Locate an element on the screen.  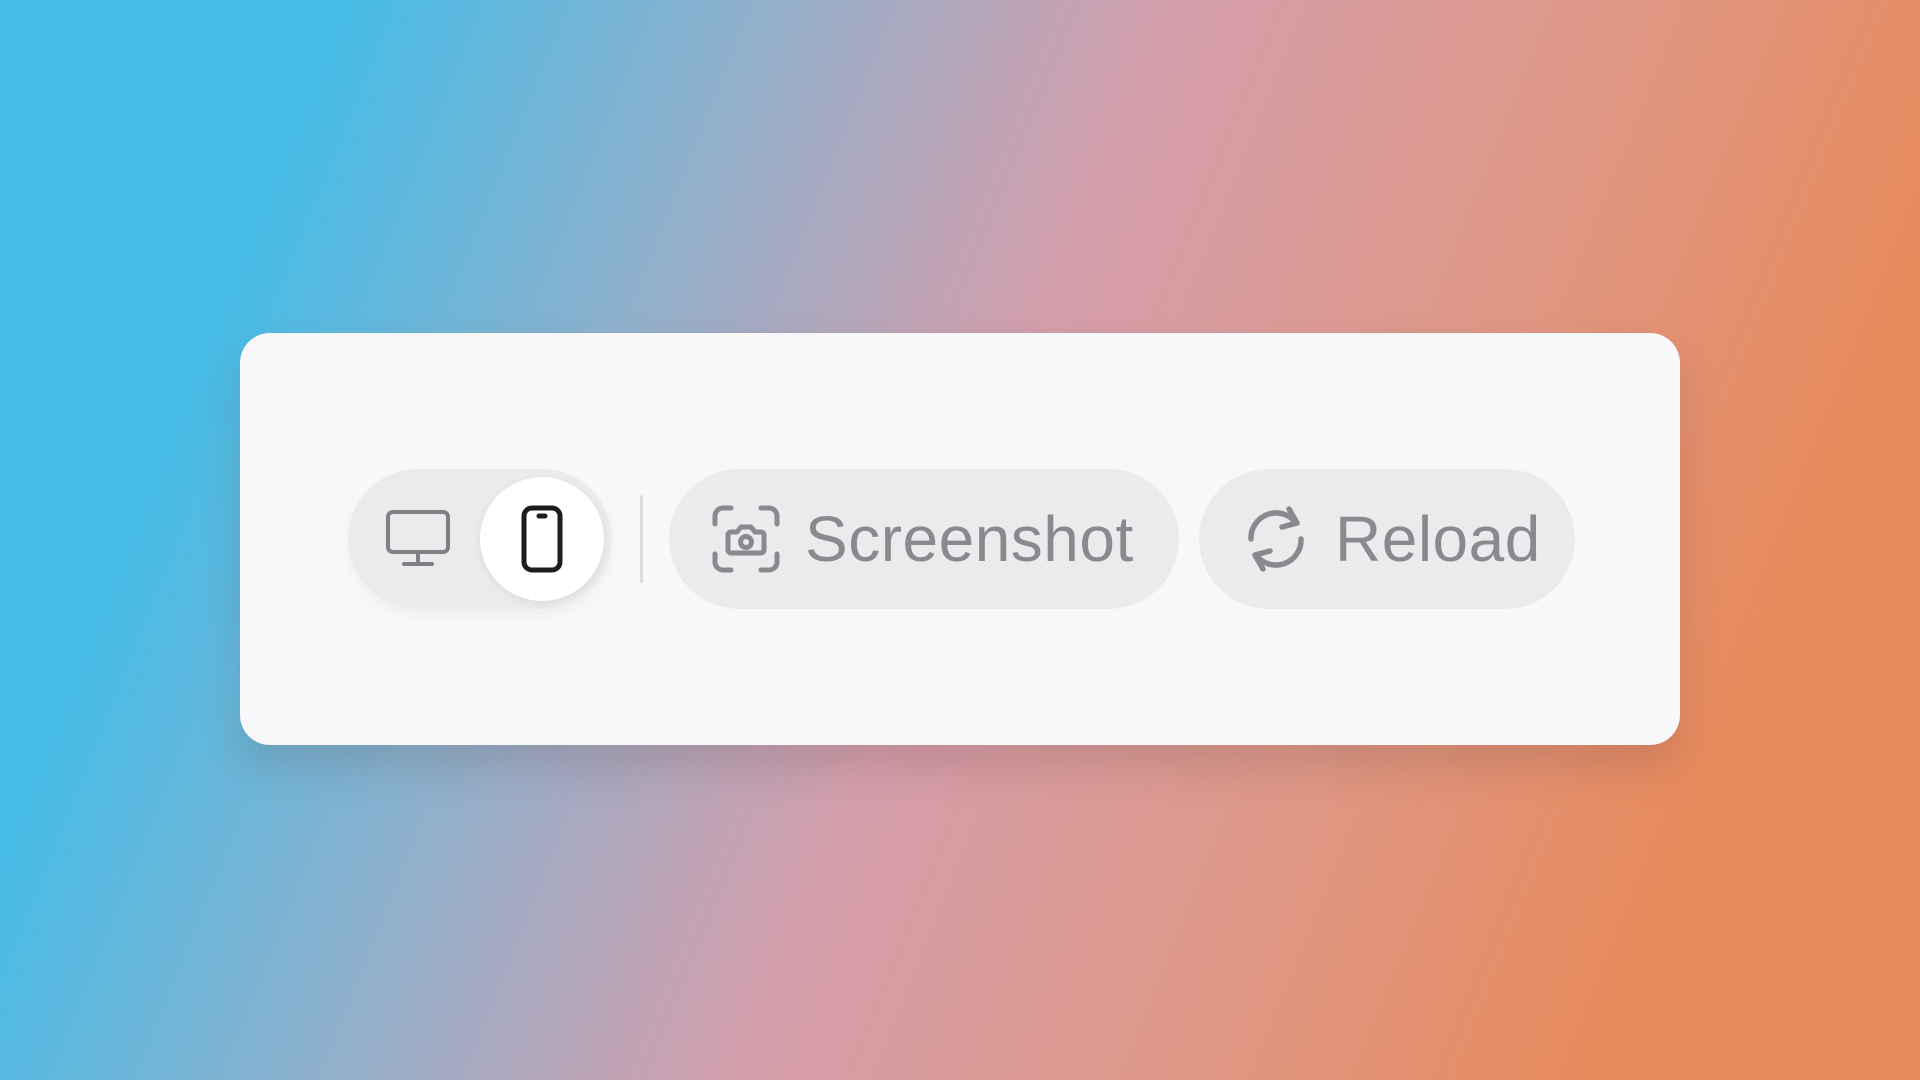
preview-toolbar: Screenshot Reload is located at coordinates (961, 539).